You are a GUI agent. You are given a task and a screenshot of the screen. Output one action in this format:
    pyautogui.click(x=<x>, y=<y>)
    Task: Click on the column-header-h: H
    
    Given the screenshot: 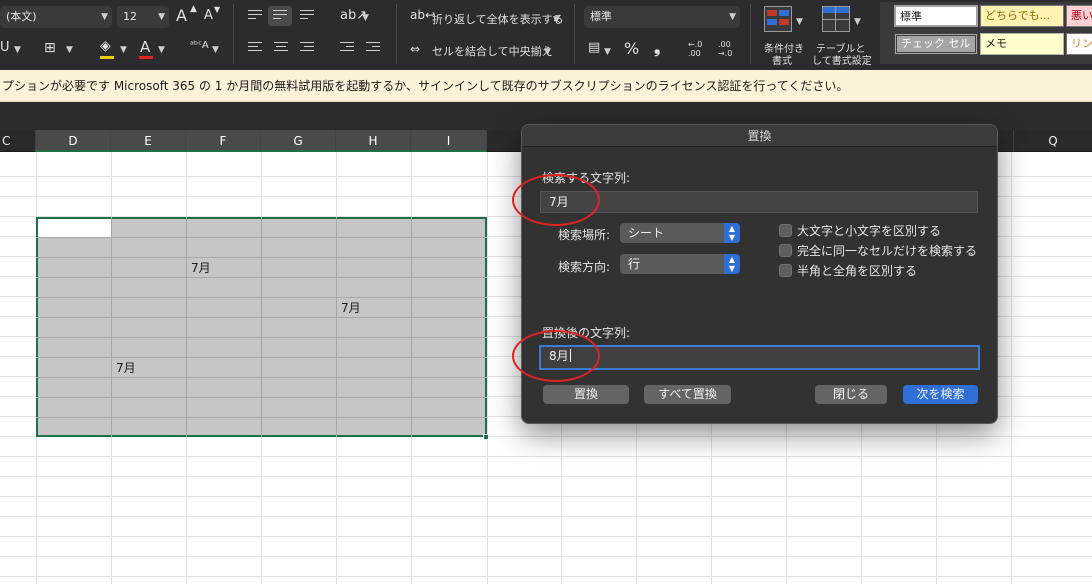 What is the action you would take?
    pyautogui.click(x=373, y=141)
    